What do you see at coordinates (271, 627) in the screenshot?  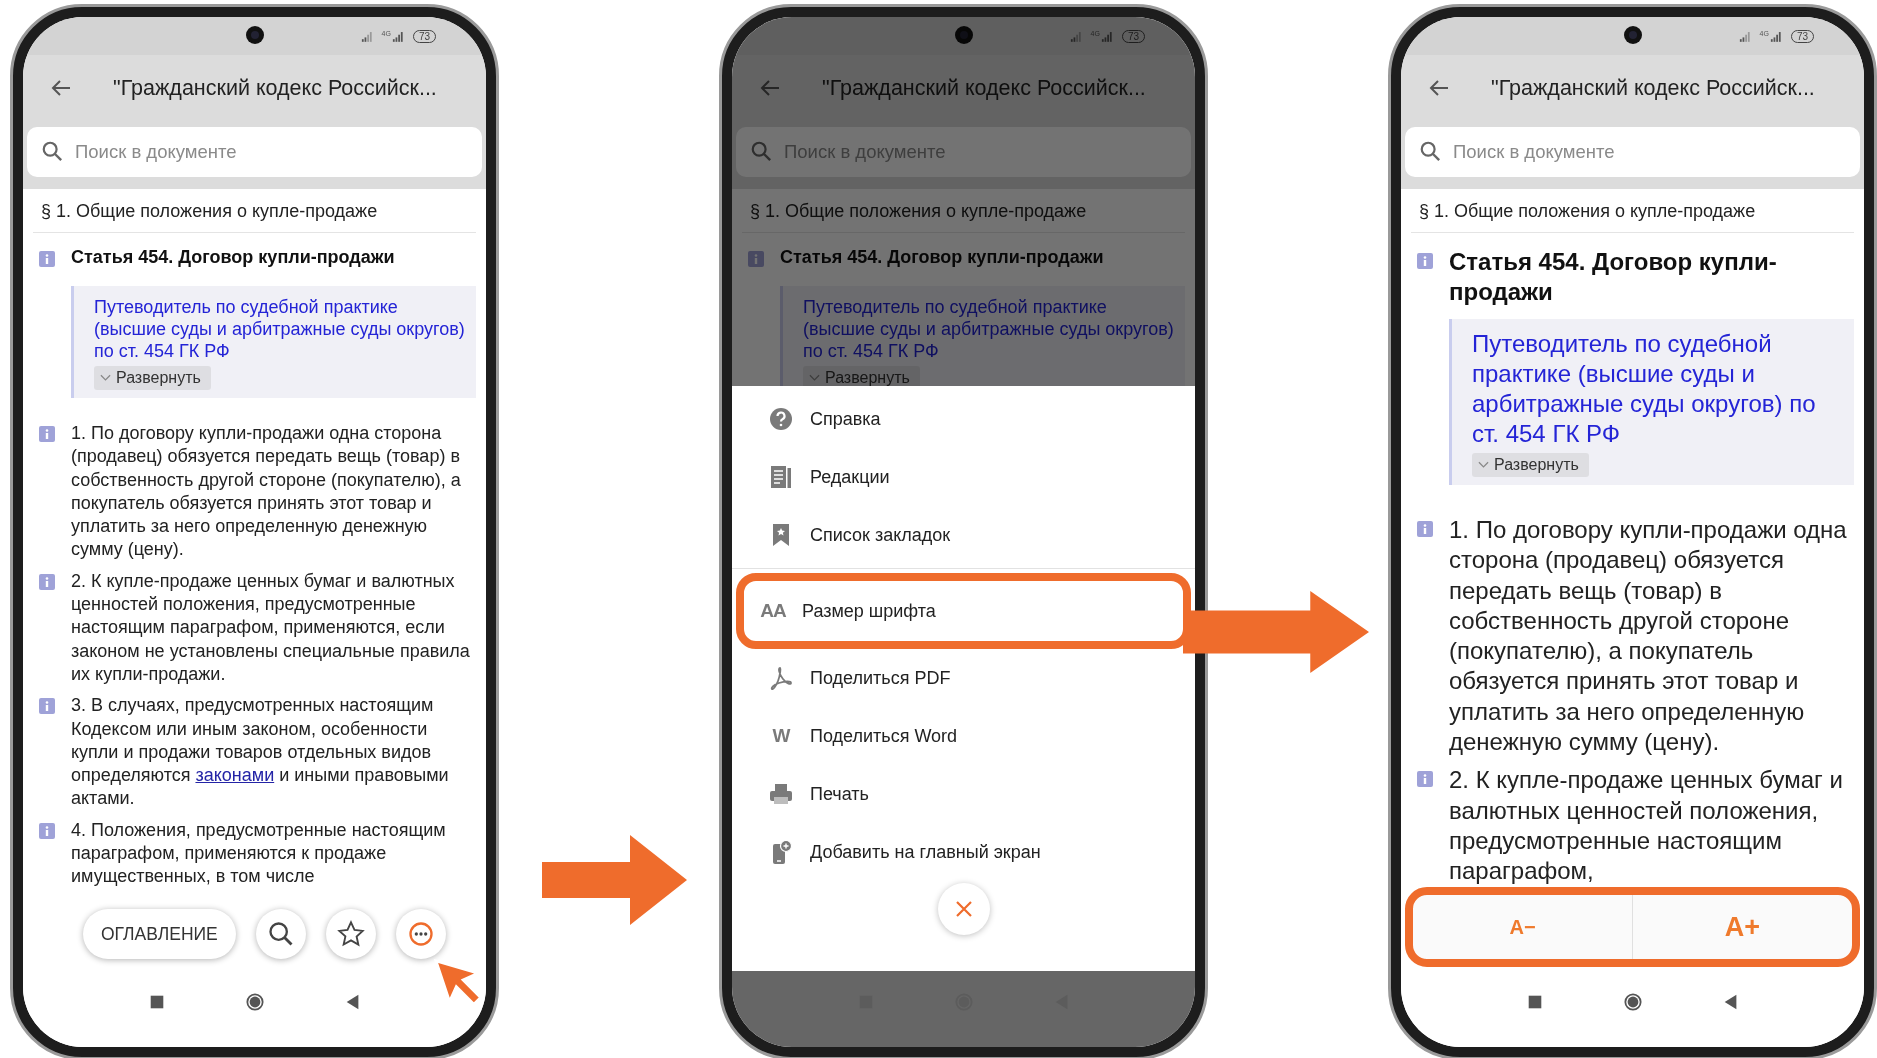 I see `paragraph-text: 2. К купле-продаже ценных бумаг и валютных ценностей положения, предусмотренные настоящим параграфом, применяются, если законом не установлены специальные правила их купли-продажи.` at bounding box center [271, 627].